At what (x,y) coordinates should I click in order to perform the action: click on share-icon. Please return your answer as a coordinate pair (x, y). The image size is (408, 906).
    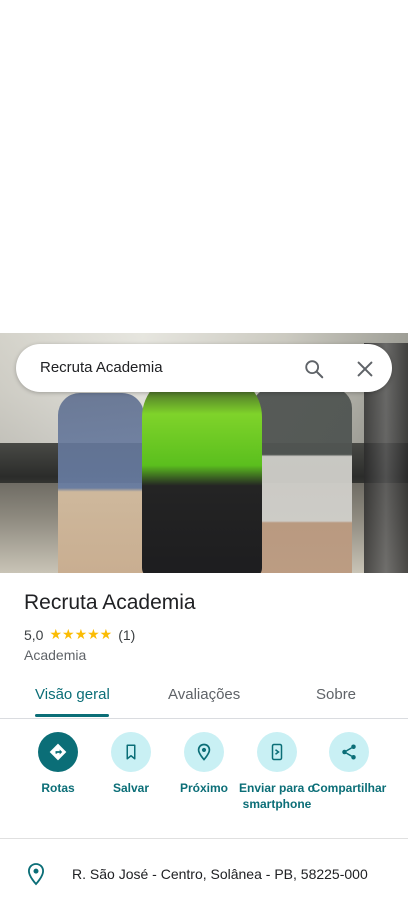
    Looking at the image, I should click on (349, 752).